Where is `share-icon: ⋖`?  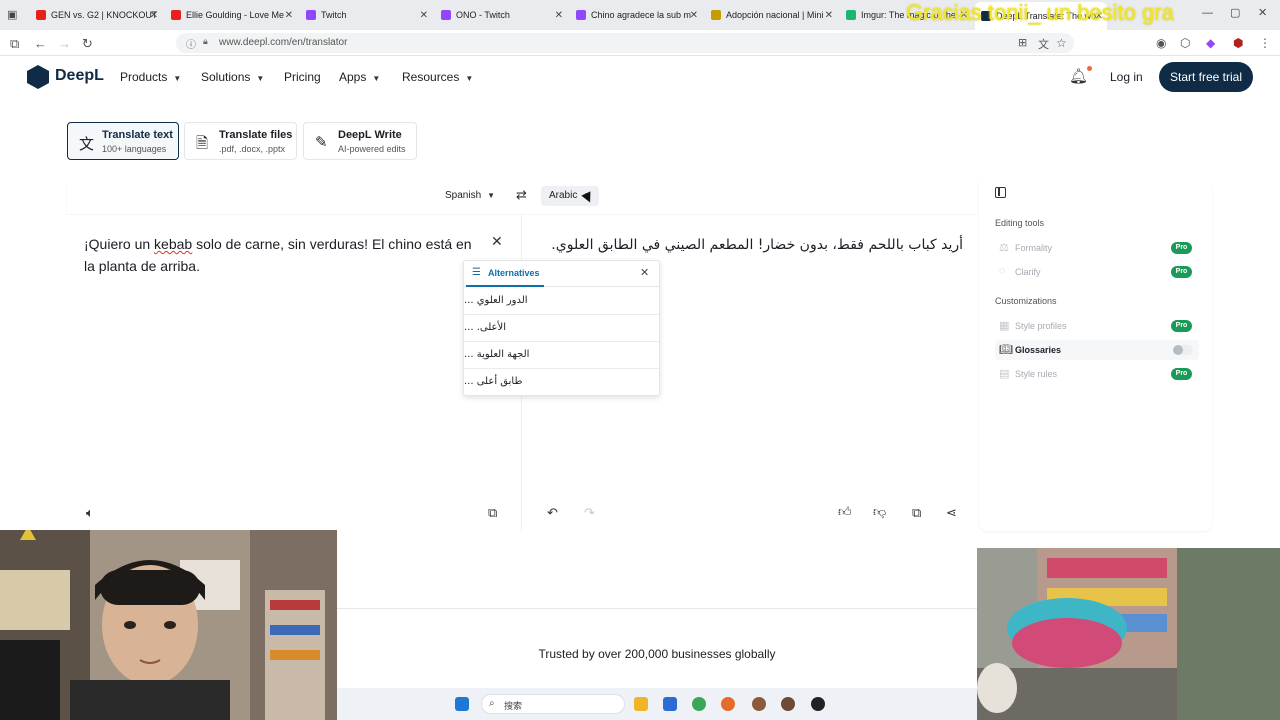
share-icon: ⋖ is located at coordinates (951, 513).